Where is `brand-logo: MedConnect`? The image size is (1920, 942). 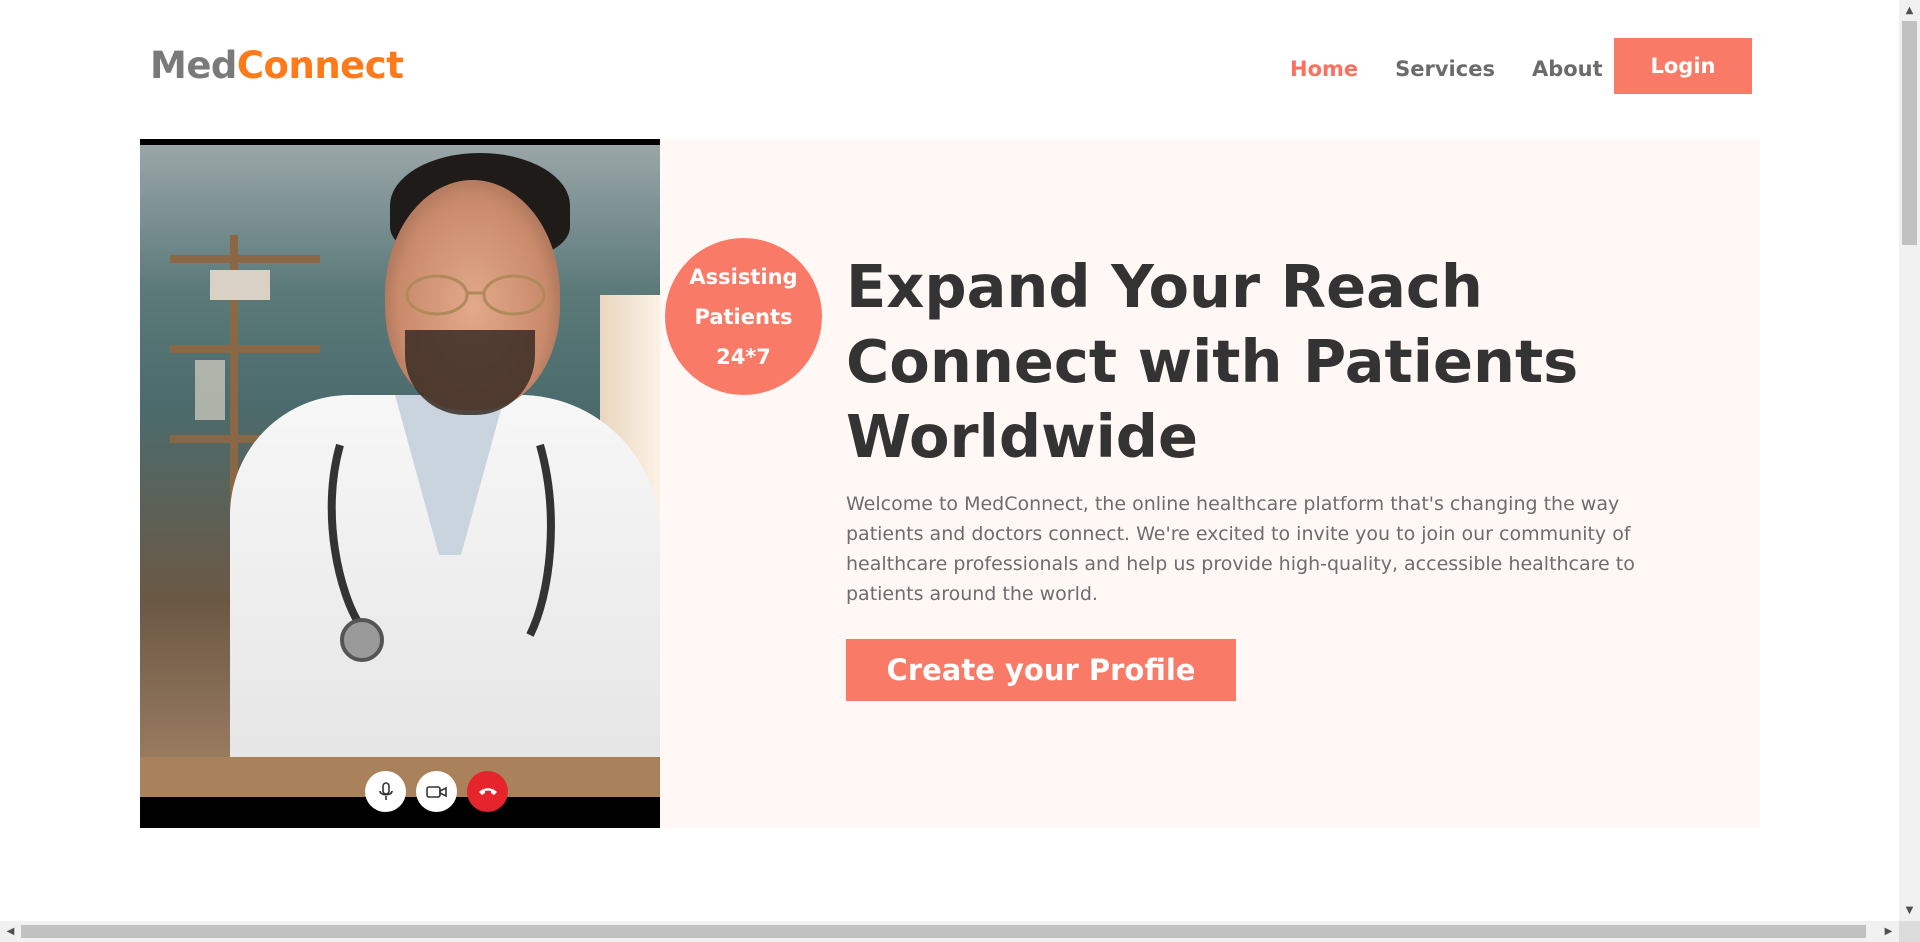
brand-logo: MedConnect is located at coordinates (277, 65).